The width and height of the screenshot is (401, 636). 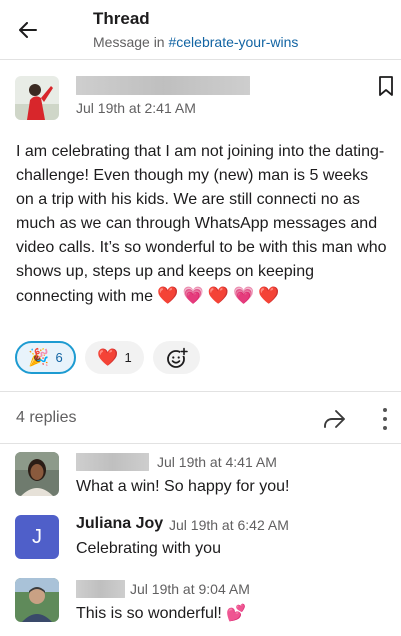 I want to click on two-hearts-emoji: 💕, so click(x=236, y=613).